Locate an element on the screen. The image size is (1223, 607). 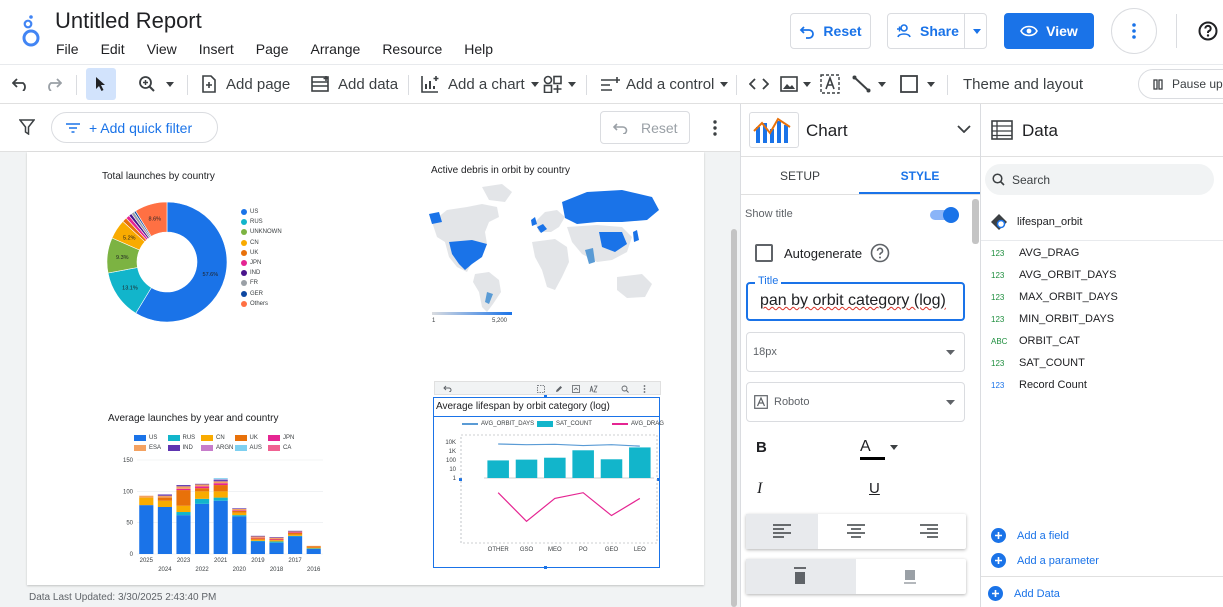
underline-button: U is located at coordinates (874, 488).